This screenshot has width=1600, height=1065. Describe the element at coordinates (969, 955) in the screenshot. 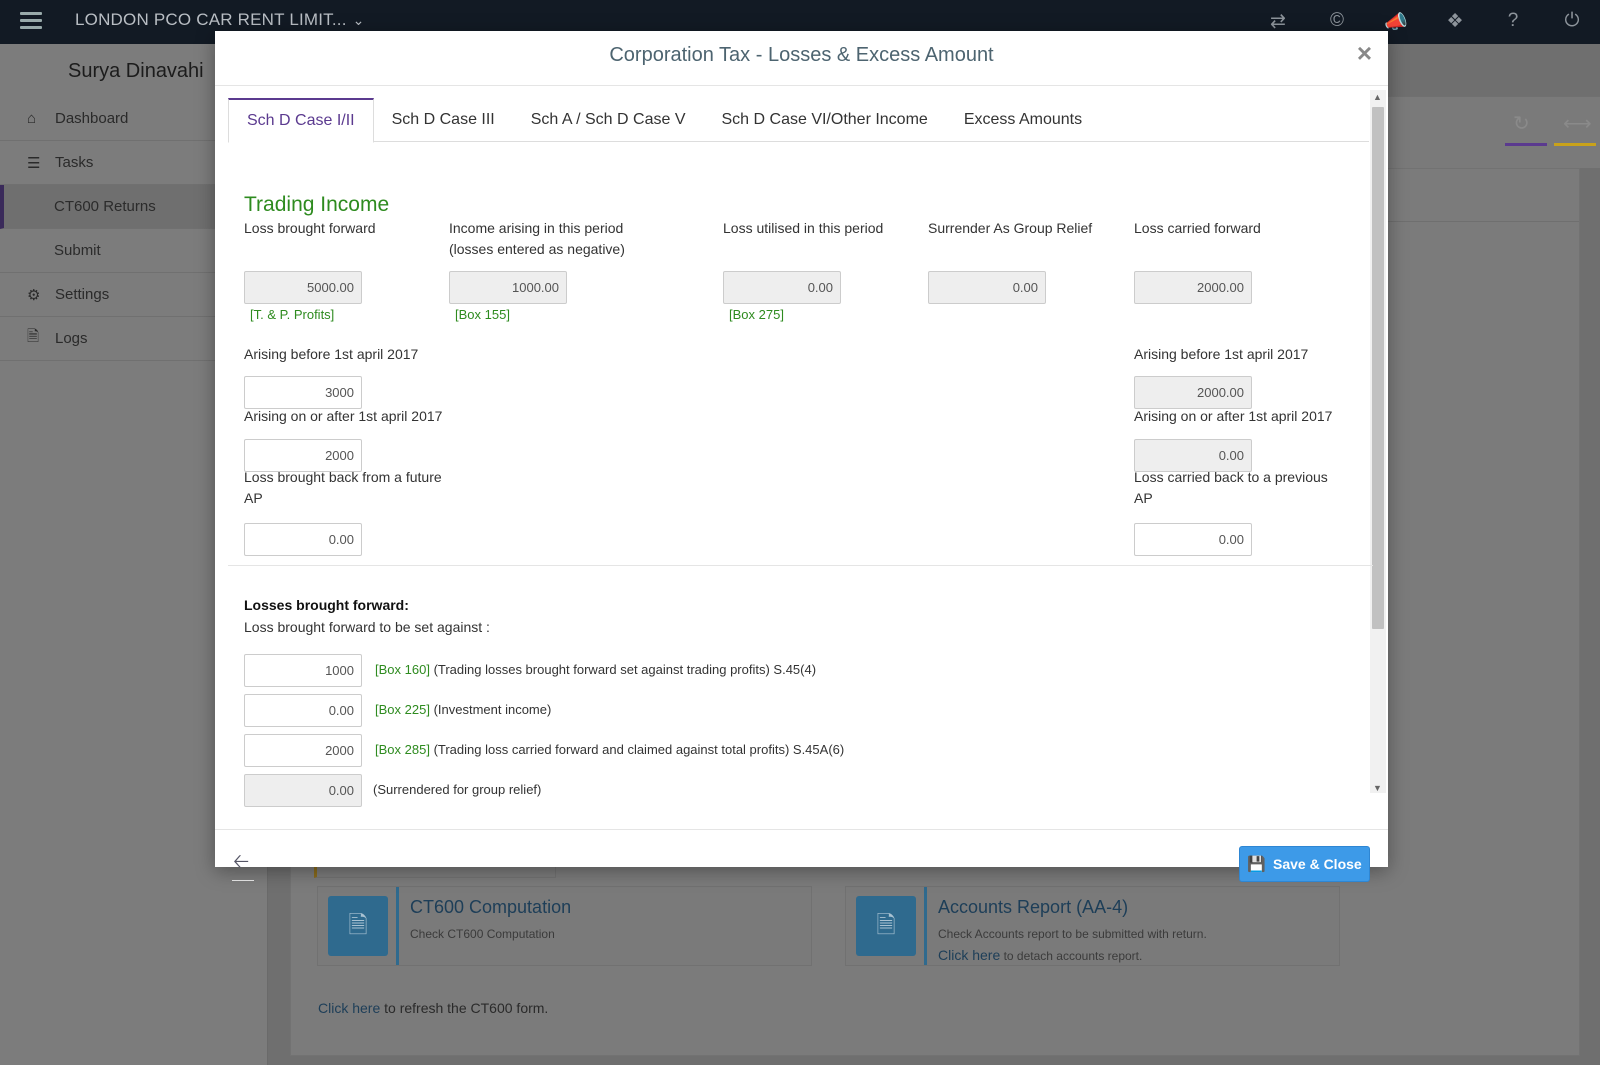

I see `detach-accounts-link: Click here` at that location.